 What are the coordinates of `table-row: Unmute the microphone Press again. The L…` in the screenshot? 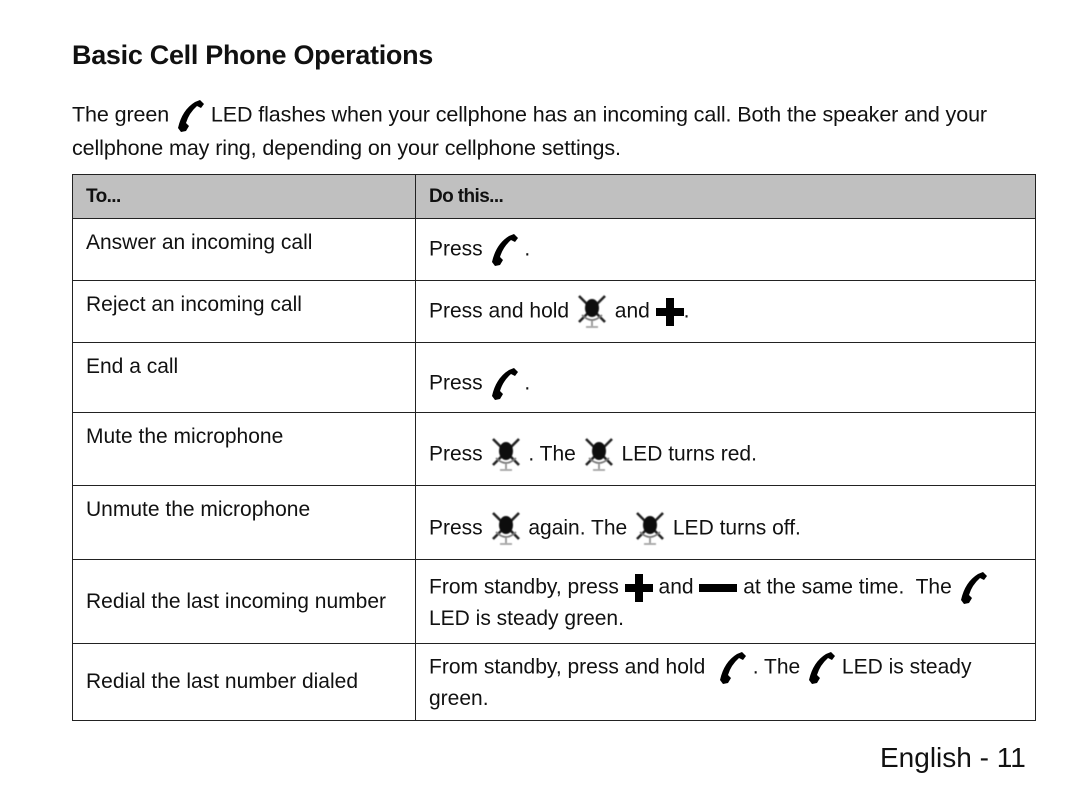 It's located at (554, 522).